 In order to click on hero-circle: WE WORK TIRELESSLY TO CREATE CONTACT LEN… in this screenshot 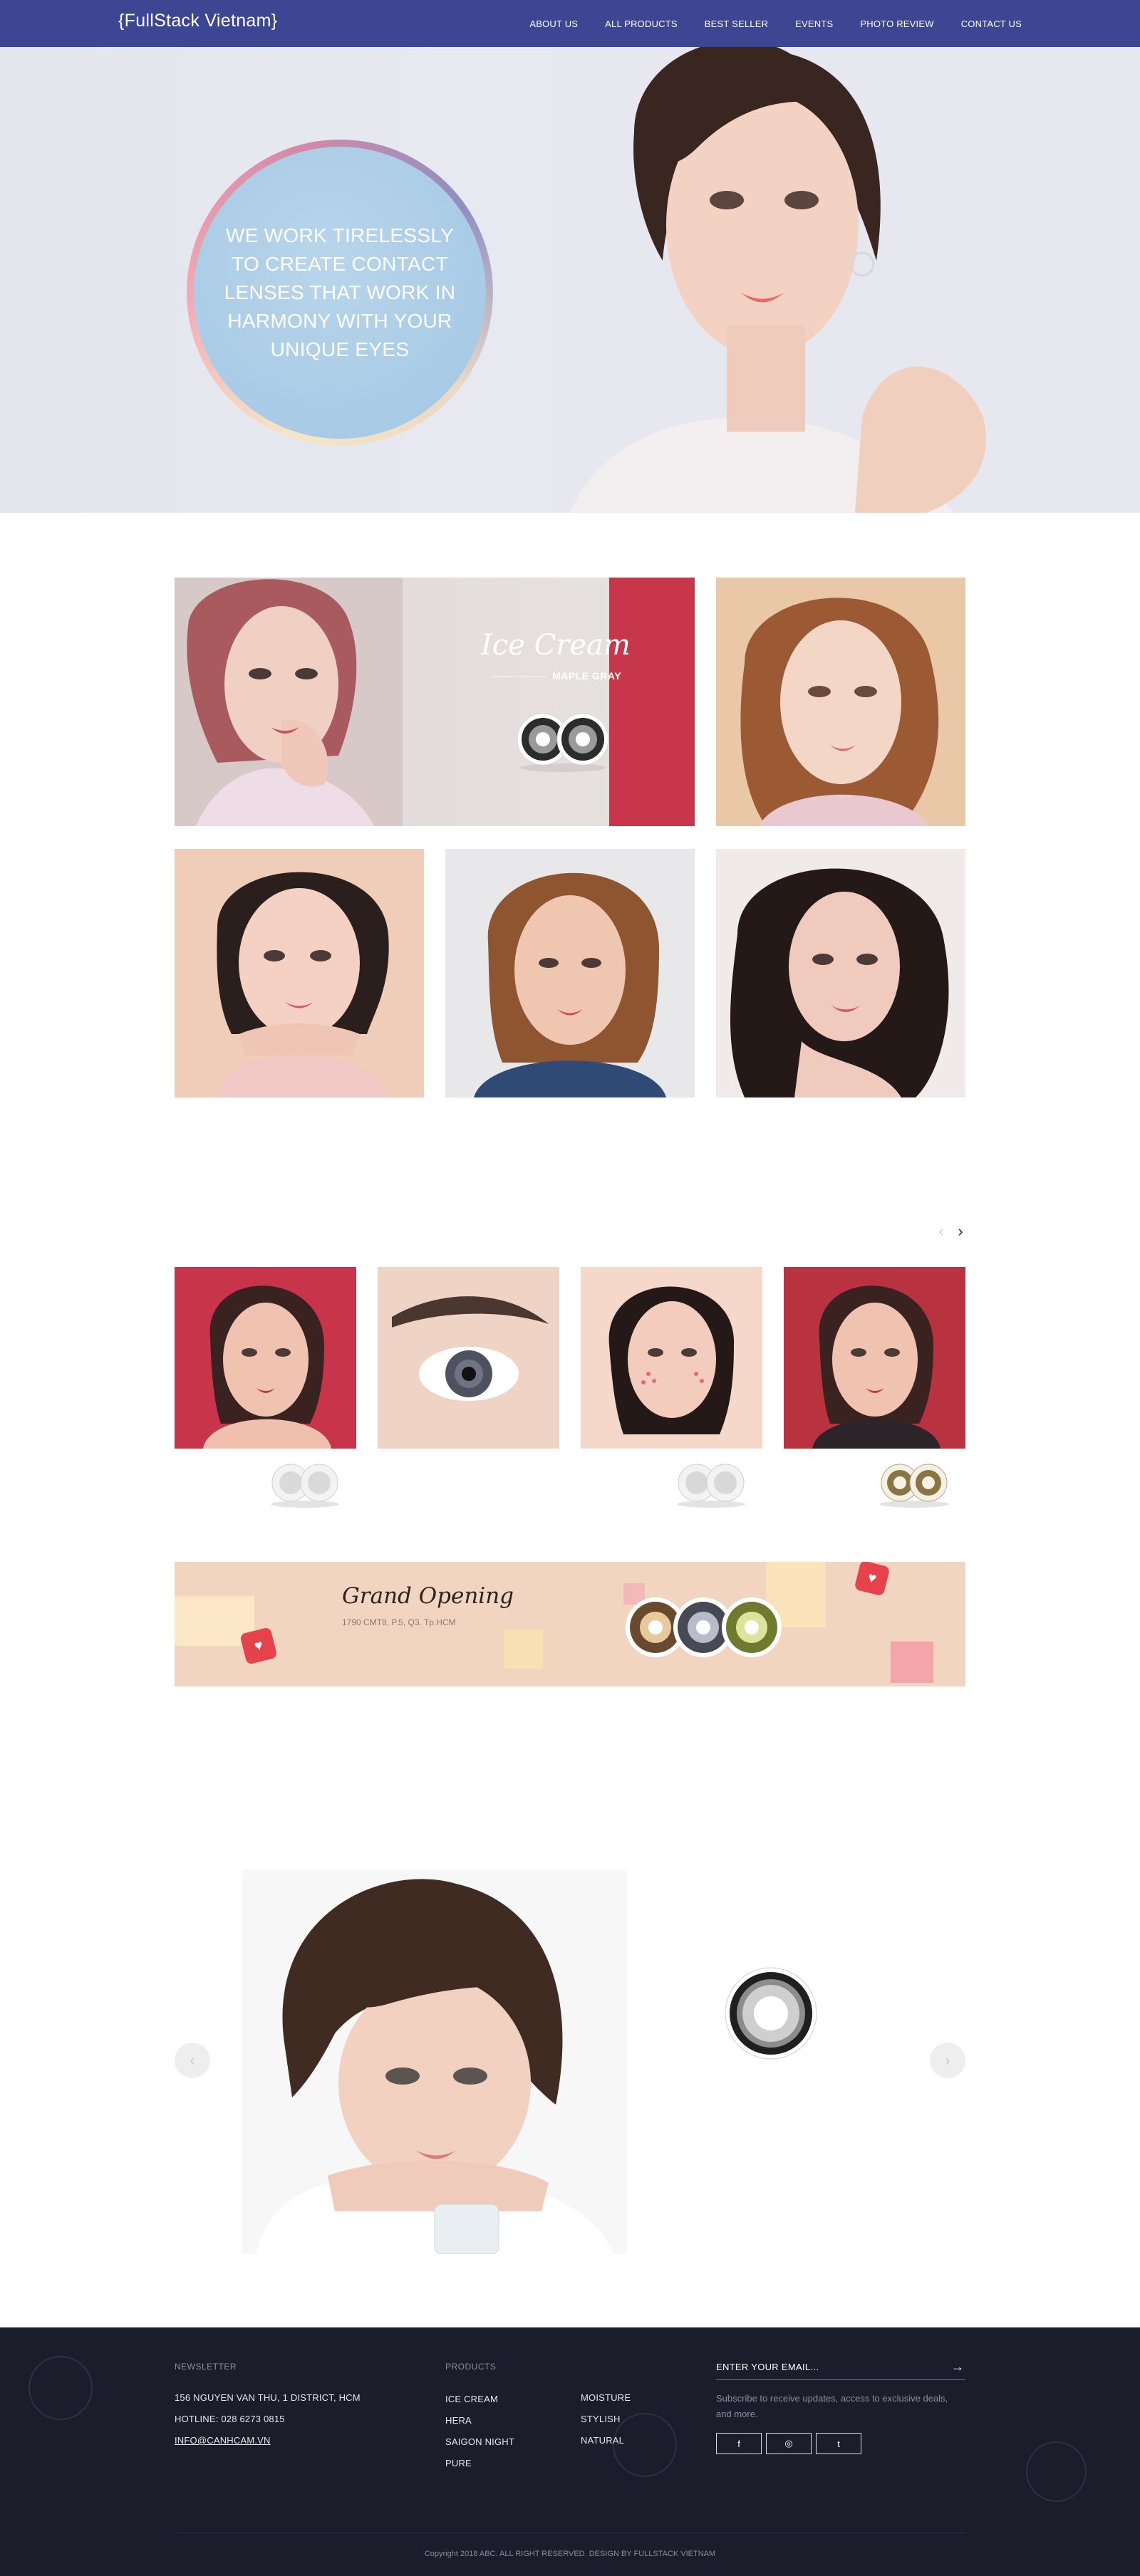, I will do `click(340, 293)`.